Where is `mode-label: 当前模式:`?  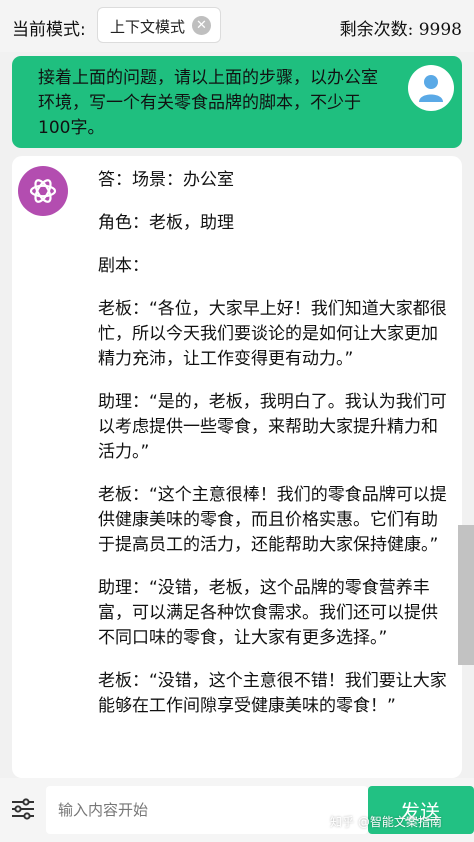 mode-label: 当前模式: is located at coordinates (49, 30).